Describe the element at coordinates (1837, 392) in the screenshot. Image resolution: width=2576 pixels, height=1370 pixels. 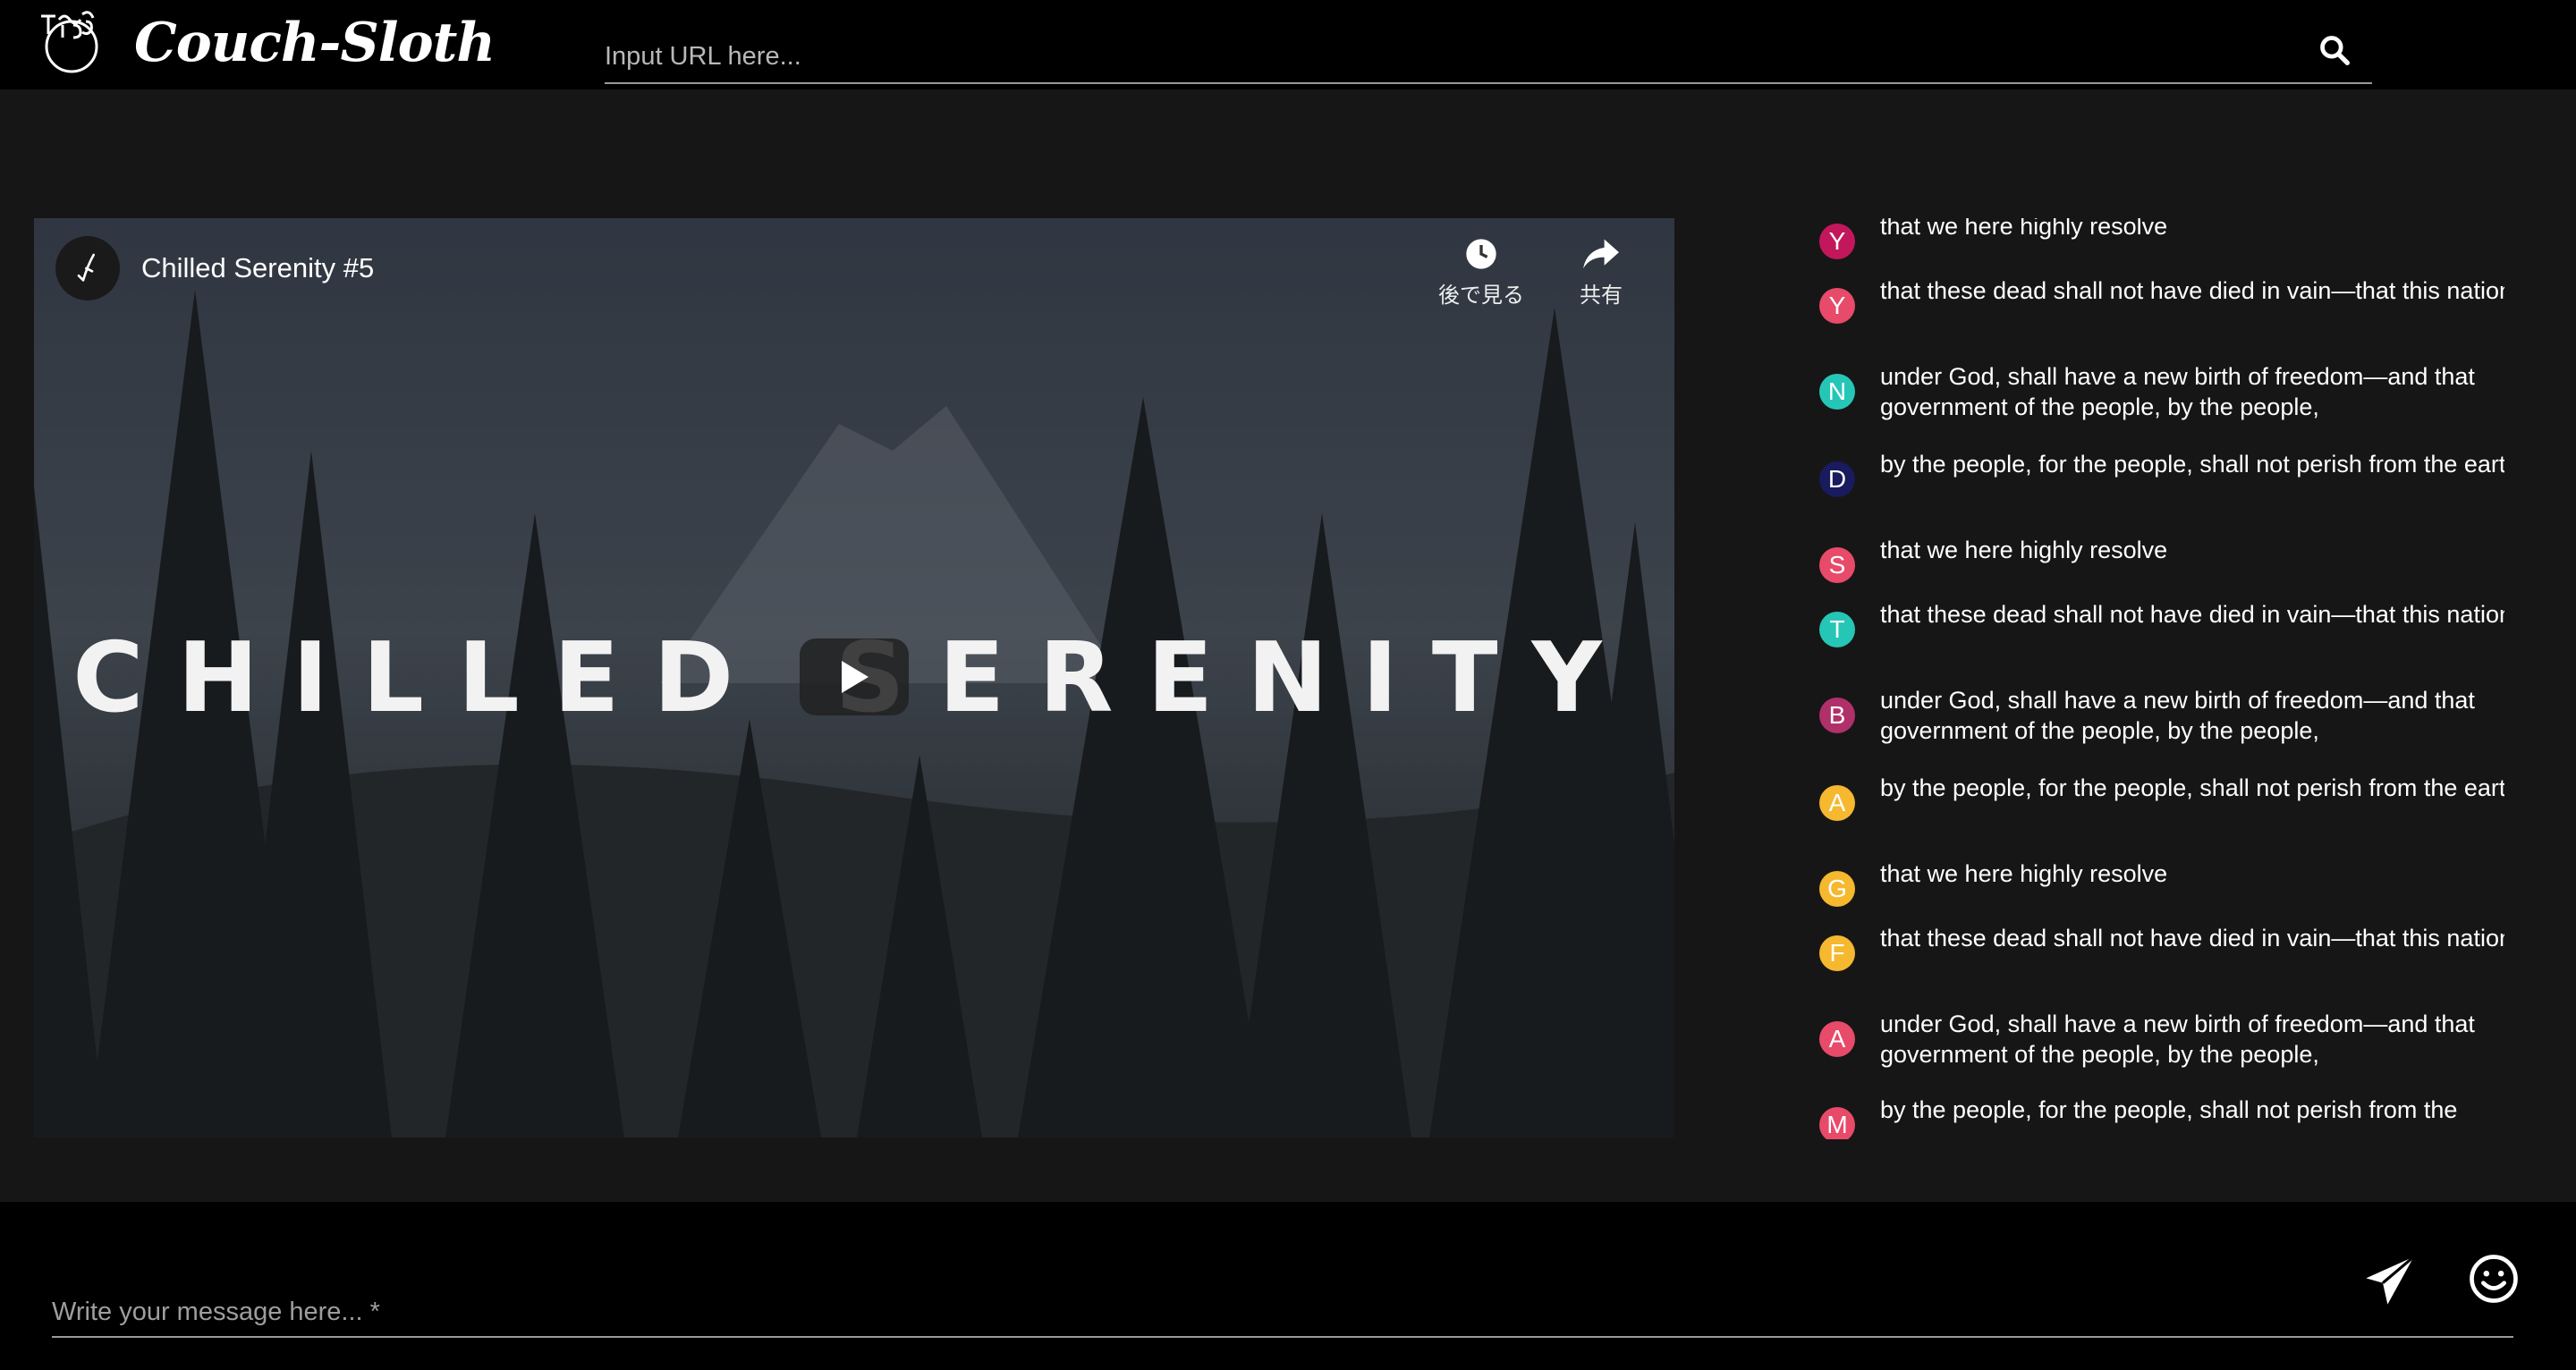
I see `avatar: N` at that location.